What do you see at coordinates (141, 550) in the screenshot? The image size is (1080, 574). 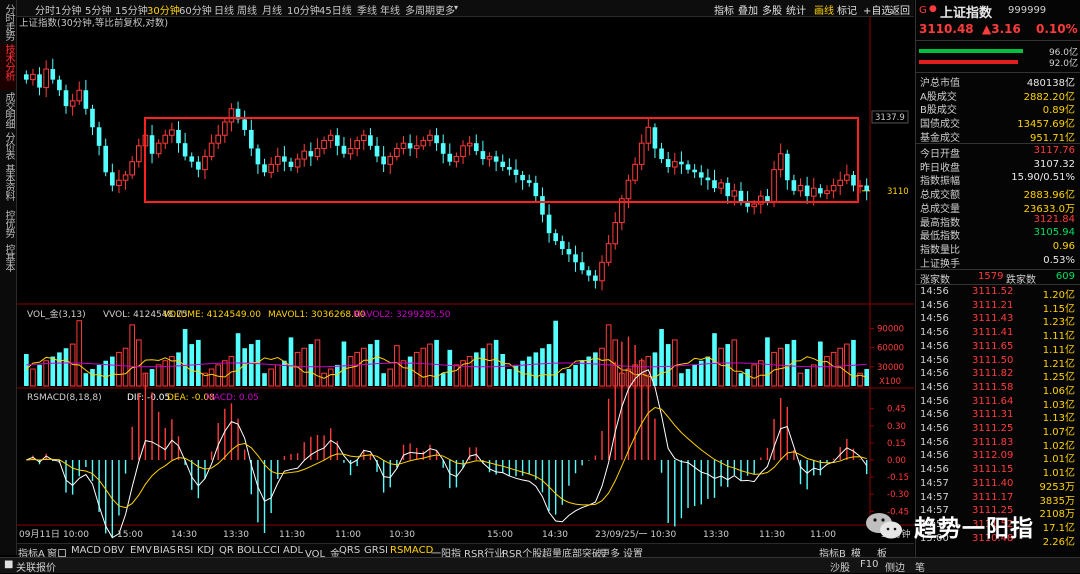 I see `indicator-tab-4: EMV` at bounding box center [141, 550].